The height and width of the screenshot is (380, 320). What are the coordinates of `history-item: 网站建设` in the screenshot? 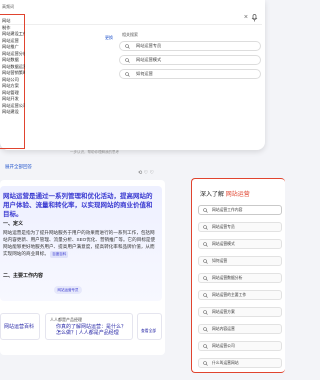 It's located at (13, 112).